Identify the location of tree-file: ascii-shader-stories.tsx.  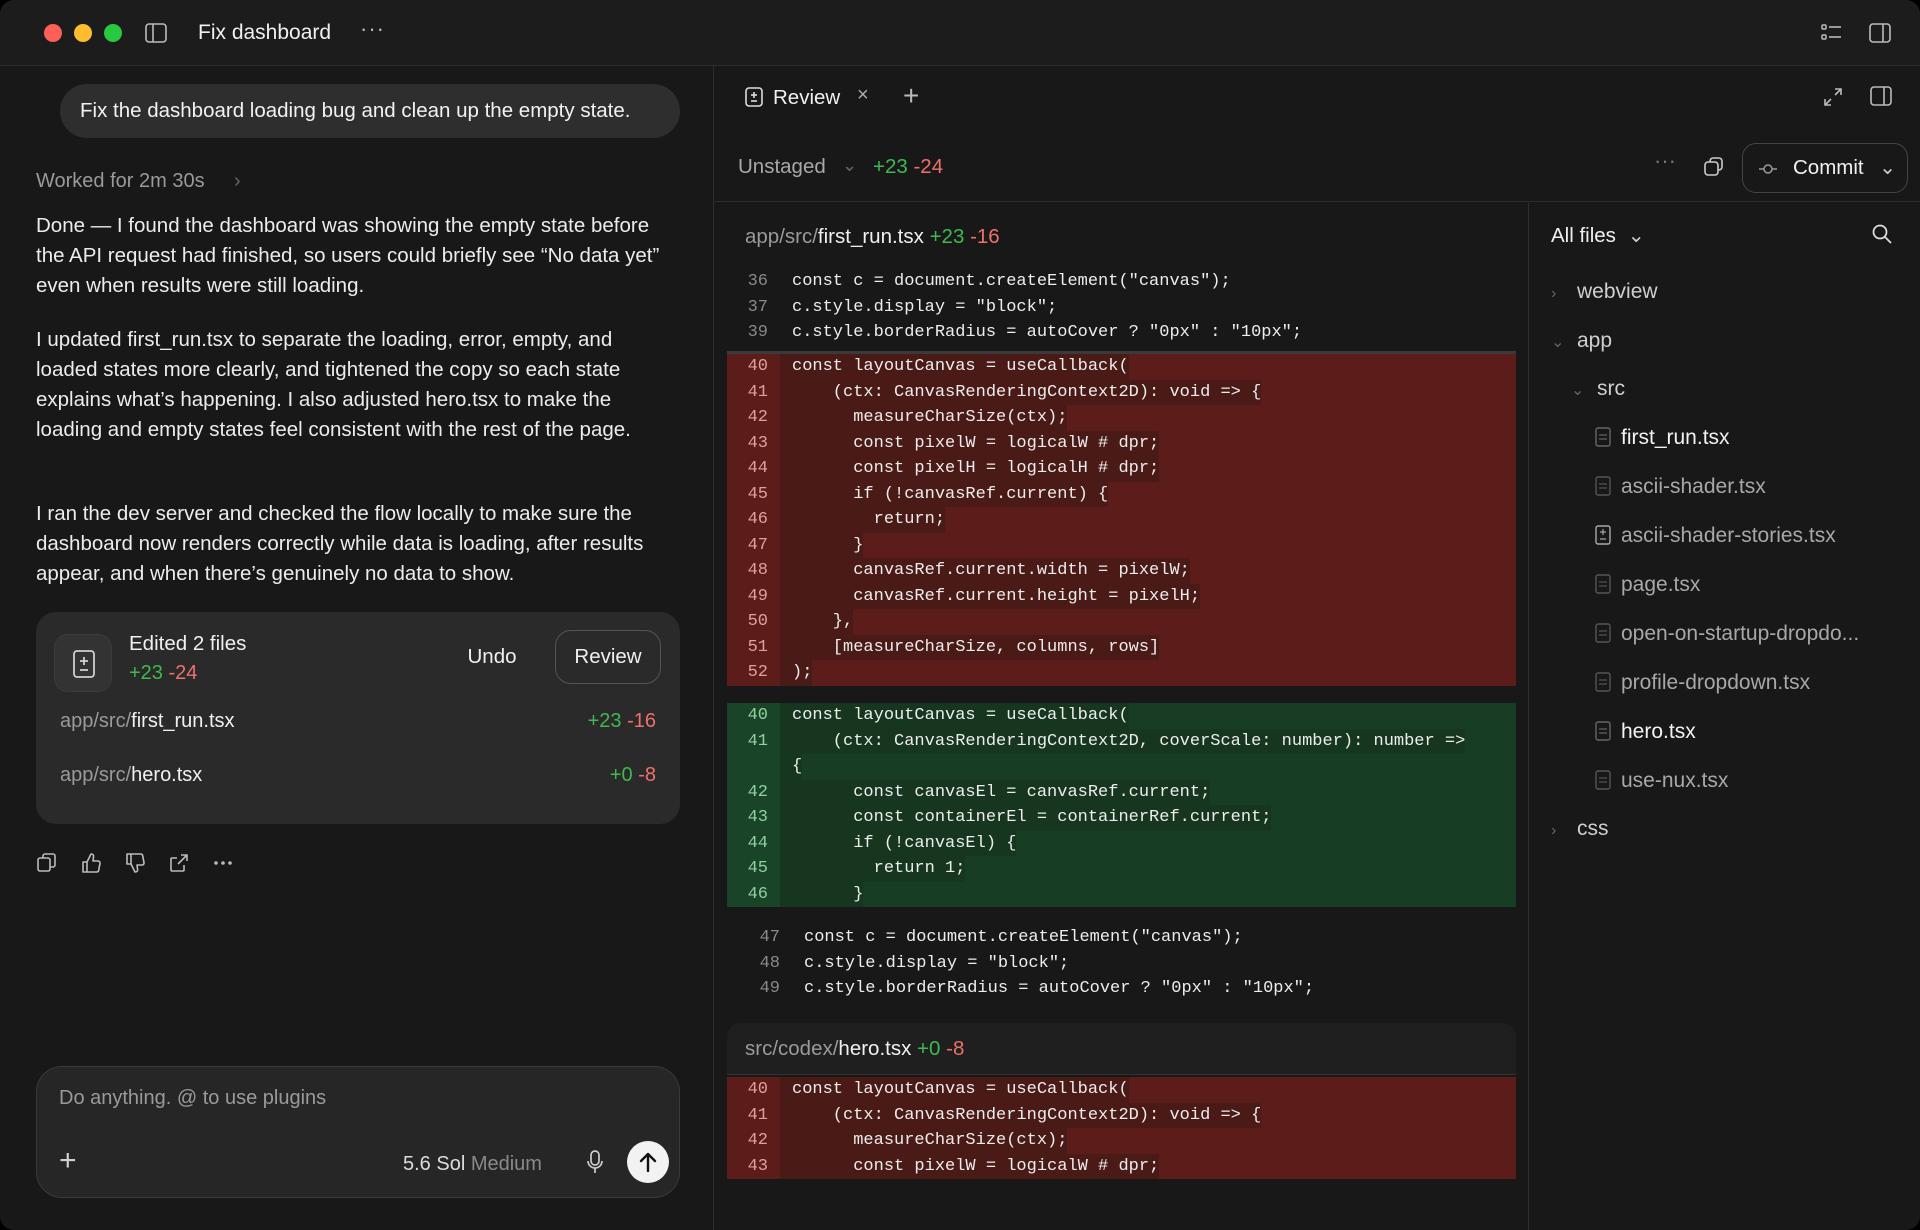
(1715, 537).